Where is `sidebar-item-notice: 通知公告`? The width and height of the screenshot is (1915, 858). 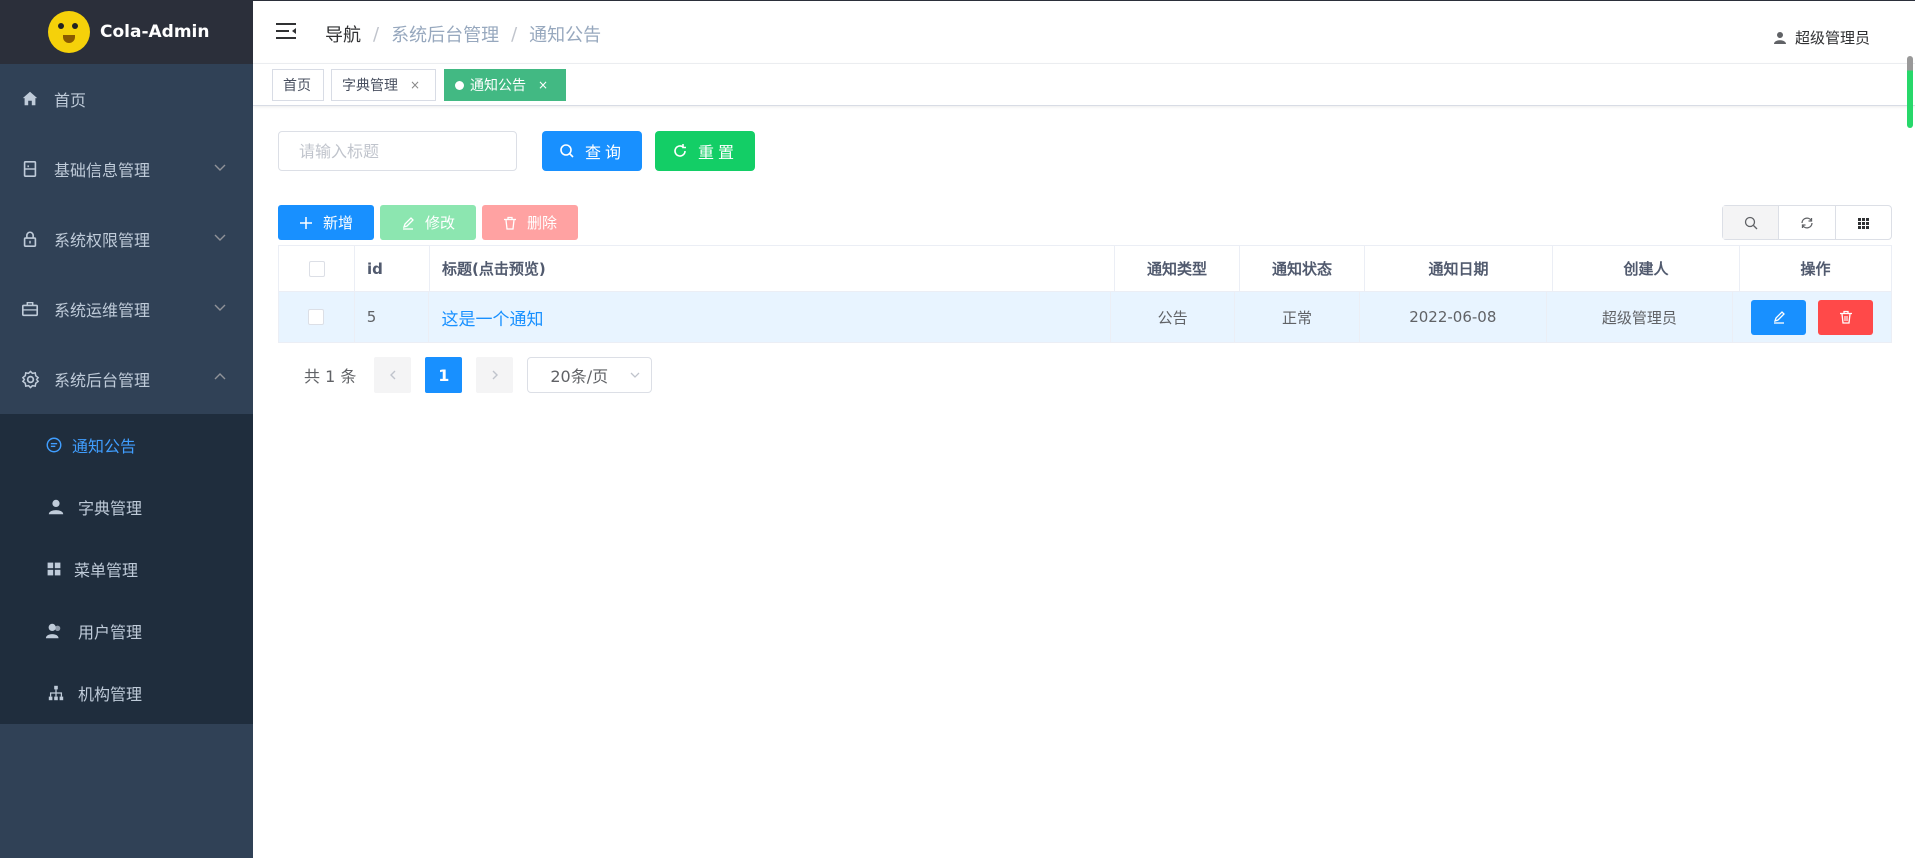 sidebar-item-notice: 通知公告 is located at coordinates (126, 445).